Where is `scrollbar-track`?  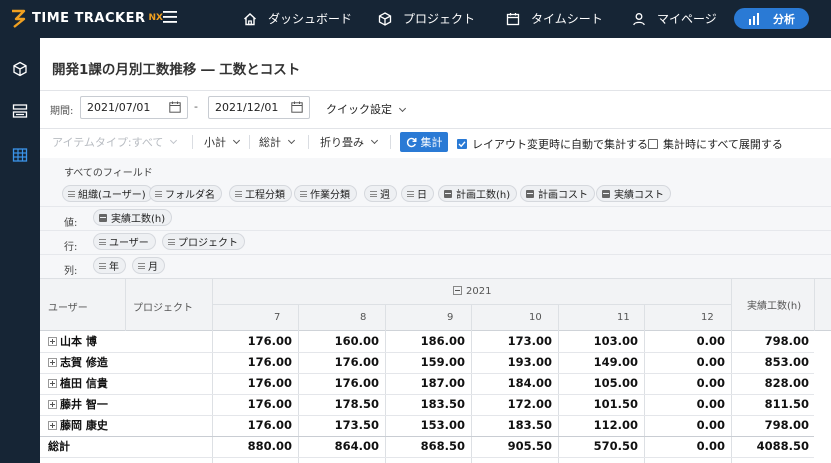
scrollbar-track is located at coordinates (822, 397).